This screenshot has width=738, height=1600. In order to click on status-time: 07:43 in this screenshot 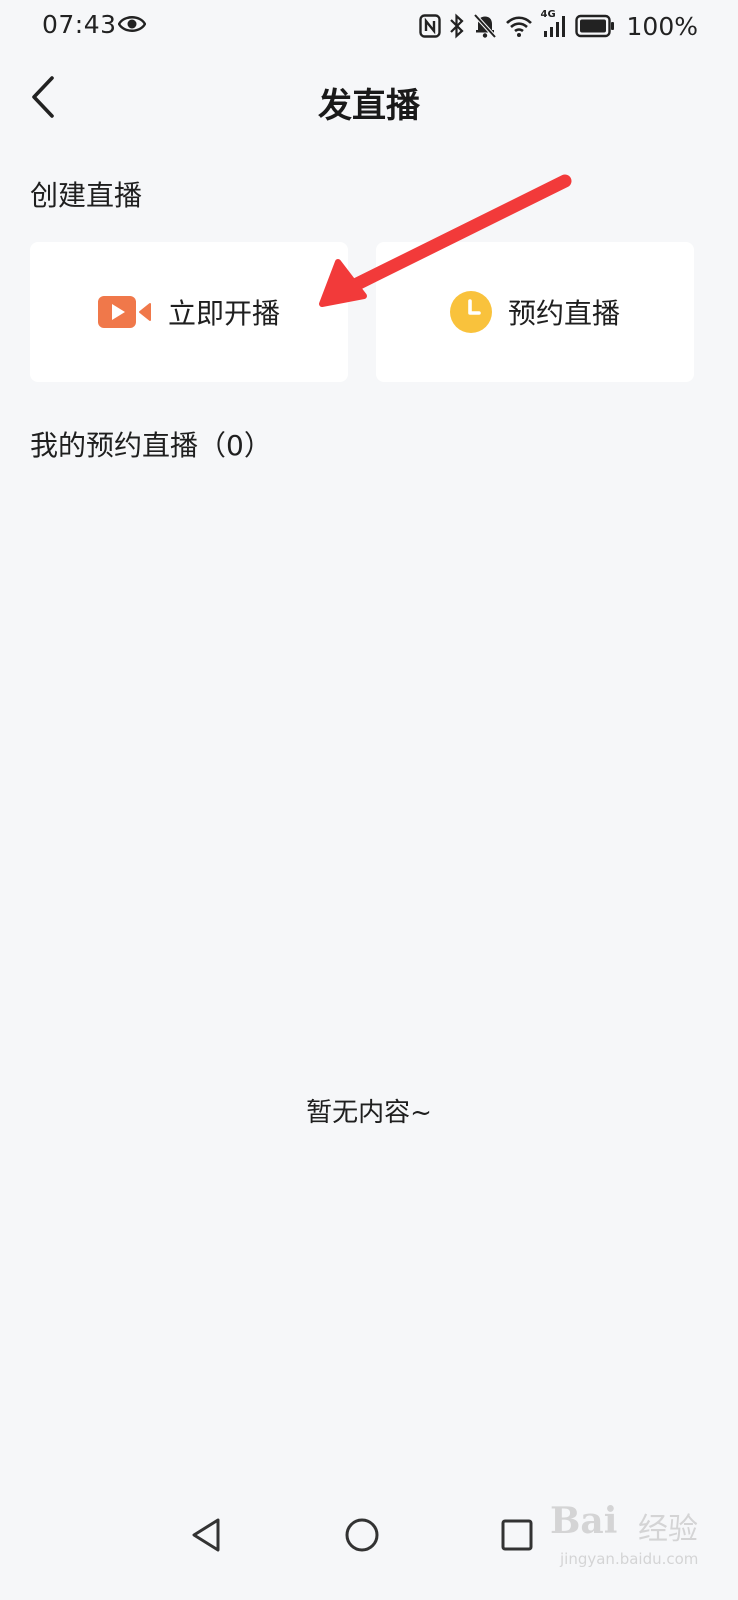, I will do `click(79, 24)`.